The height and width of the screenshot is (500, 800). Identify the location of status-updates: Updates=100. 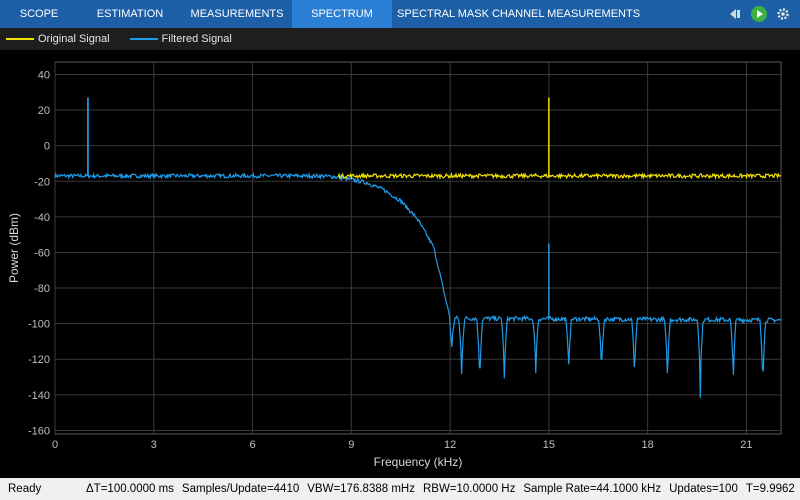
(703, 489).